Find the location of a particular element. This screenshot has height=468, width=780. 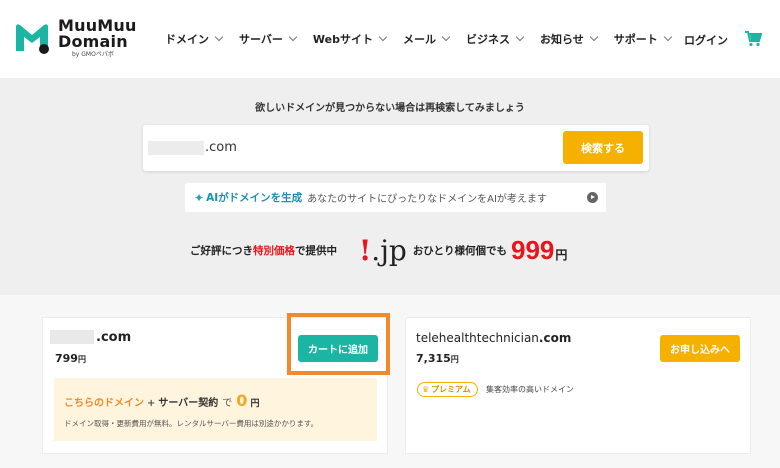

ai-banner-description: あなたのサイトにぴったりなドメインをAIが考えます is located at coordinates (427, 199).